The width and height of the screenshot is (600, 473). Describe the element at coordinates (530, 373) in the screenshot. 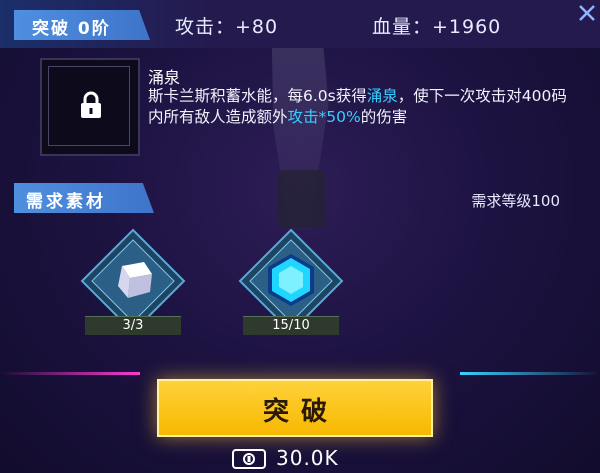

I see `decorative-glow-line-right` at that location.